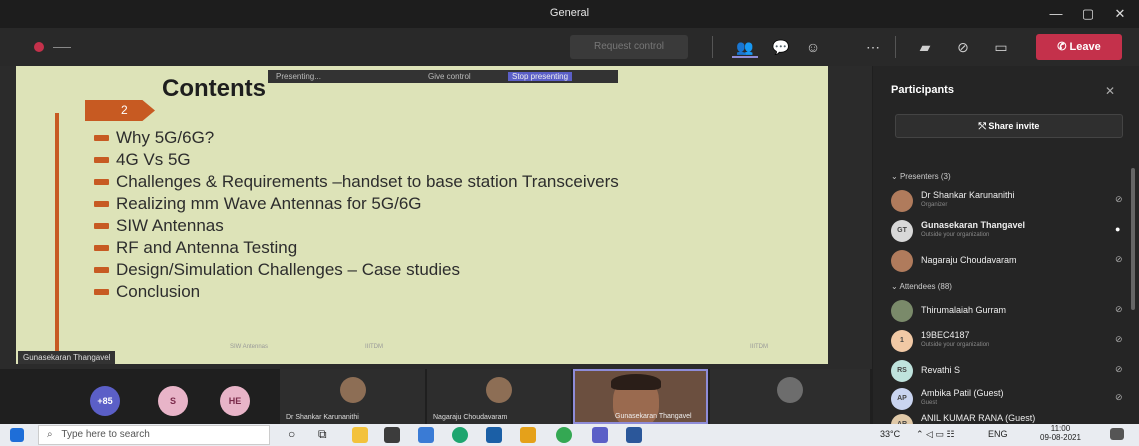 This screenshot has height=446, width=1139. What do you see at coordinates (640, 396) in the screenshot?
I see `active-speaker-video: Gunasekaran Thangavel` at bounding box center [640, 396].